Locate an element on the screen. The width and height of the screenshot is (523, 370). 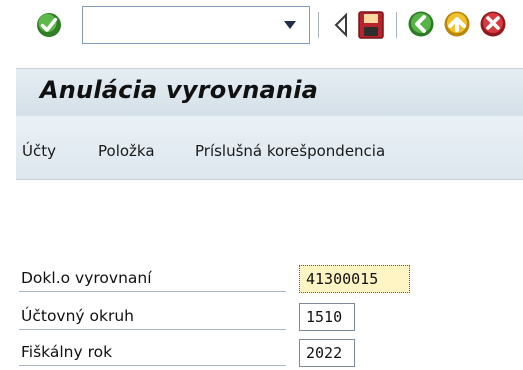
accounts-button: Účty is located at coordinates (39, 151).